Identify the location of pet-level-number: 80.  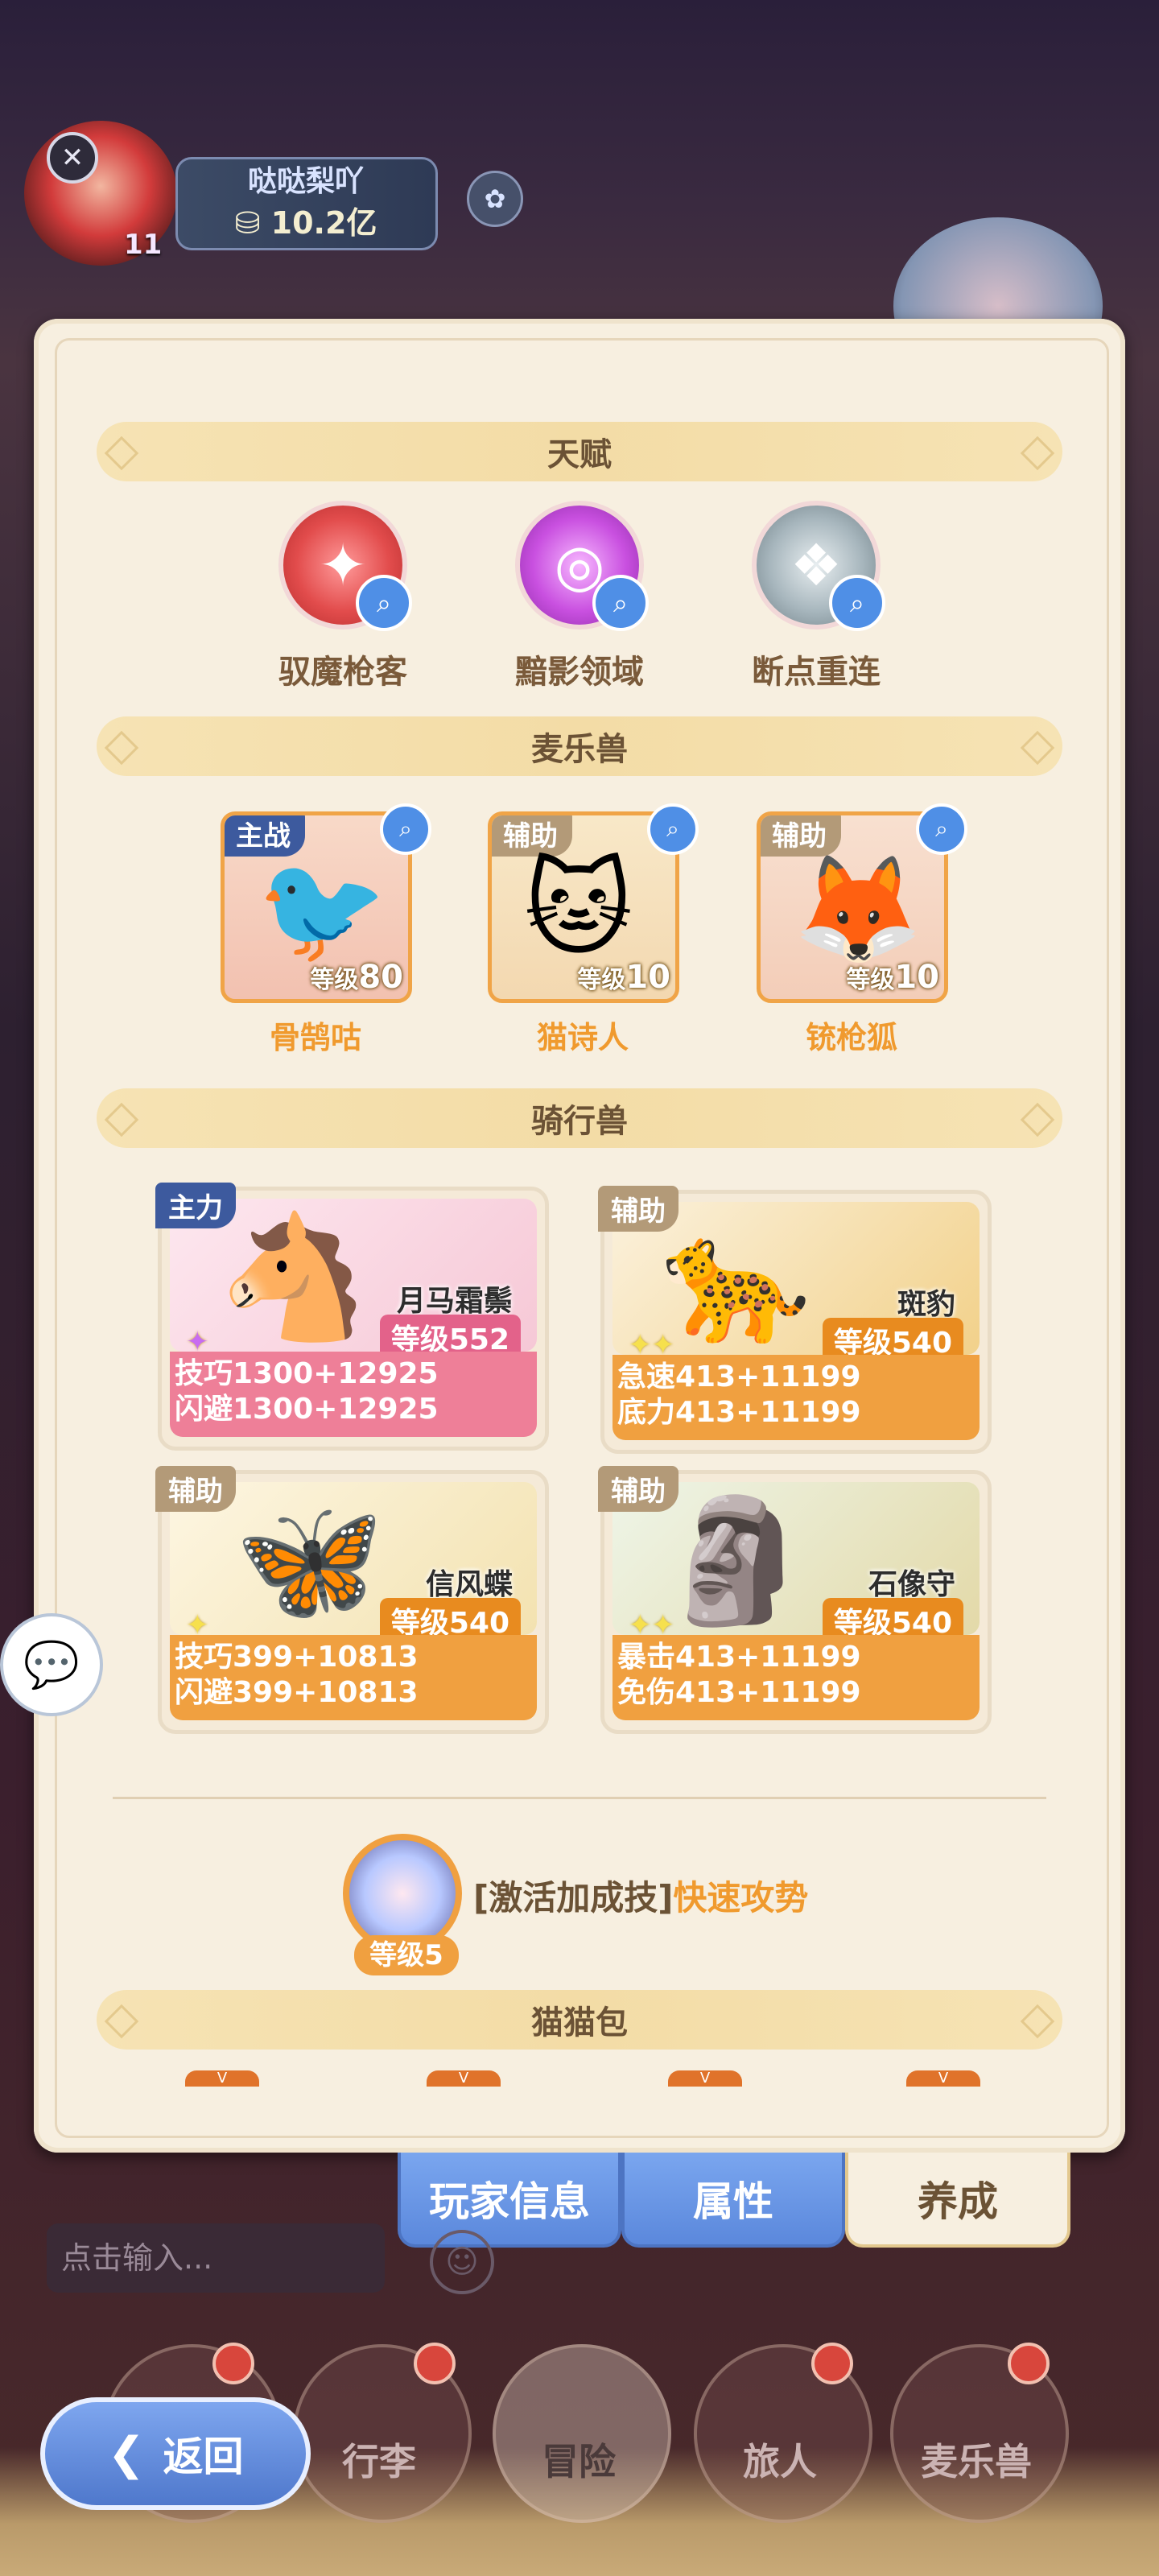
(380, 977).